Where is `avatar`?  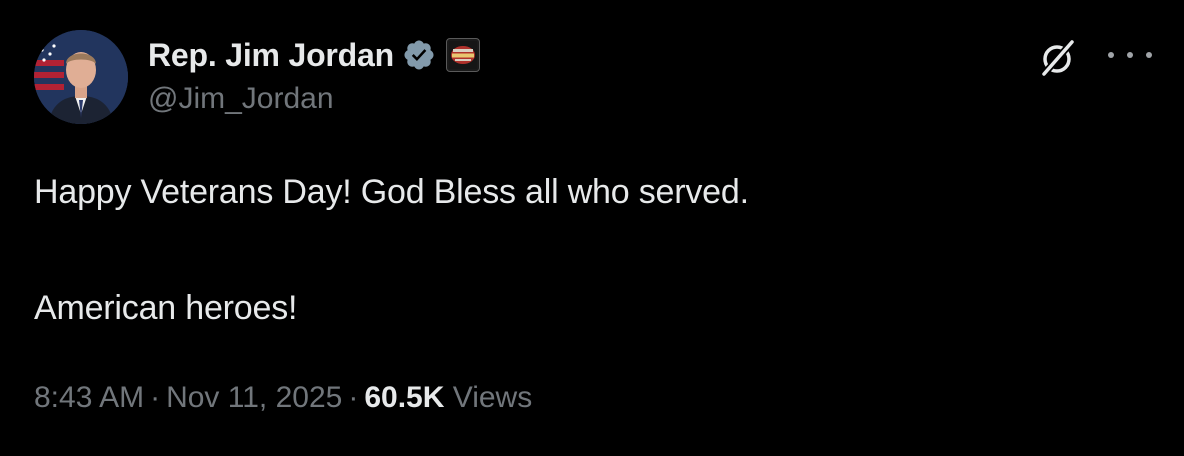
avatar is located at coordinates (81, 77).